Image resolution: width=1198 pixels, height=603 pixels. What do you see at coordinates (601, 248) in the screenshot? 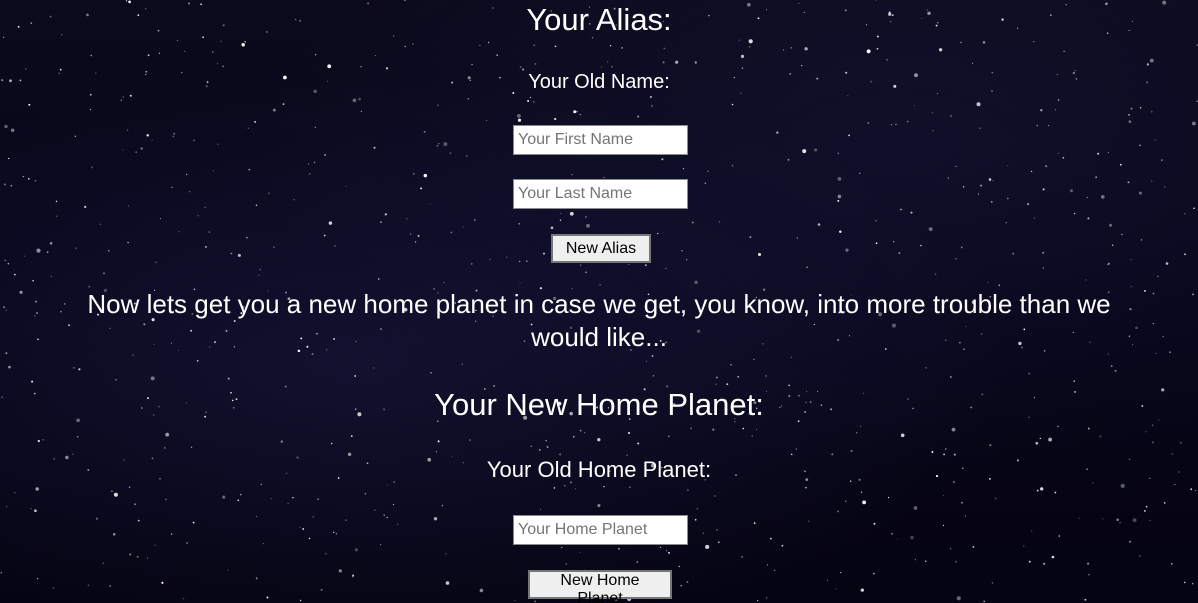
I see `new-alias-button: New Alias` at bounding box center [601, 248].